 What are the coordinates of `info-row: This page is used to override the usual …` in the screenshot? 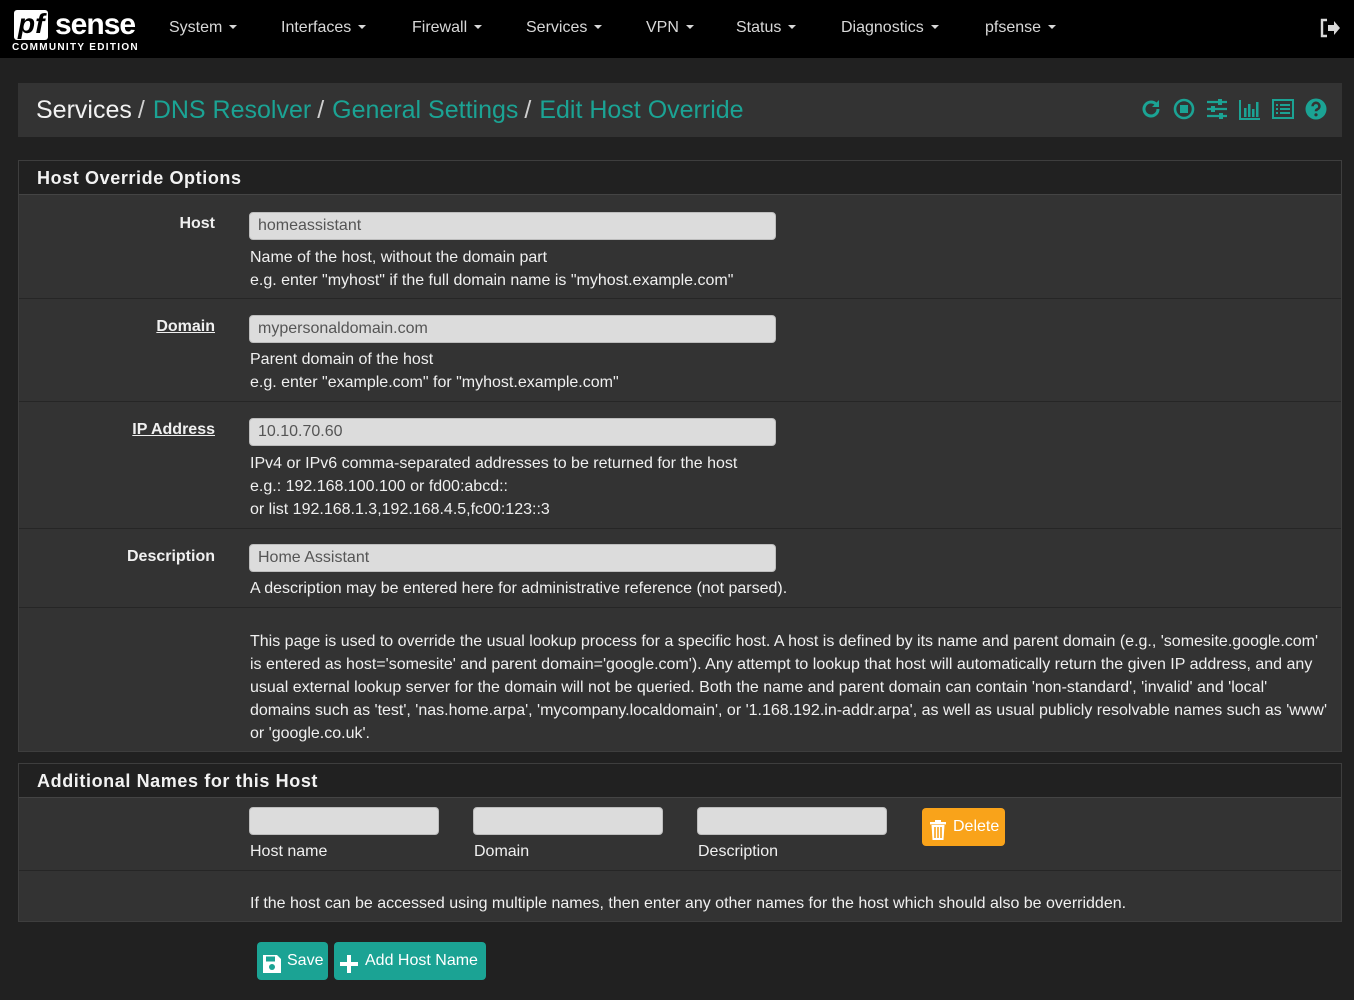 It's located at (680, 680).